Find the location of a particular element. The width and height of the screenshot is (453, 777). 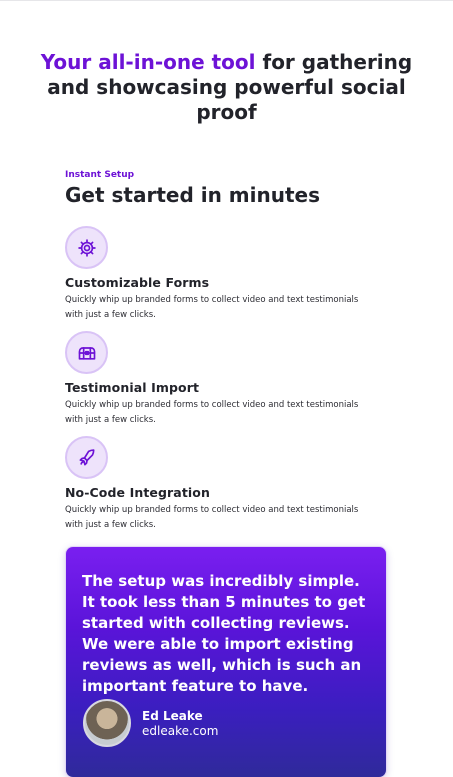

gear-icon is located at coordinates (86, 247).